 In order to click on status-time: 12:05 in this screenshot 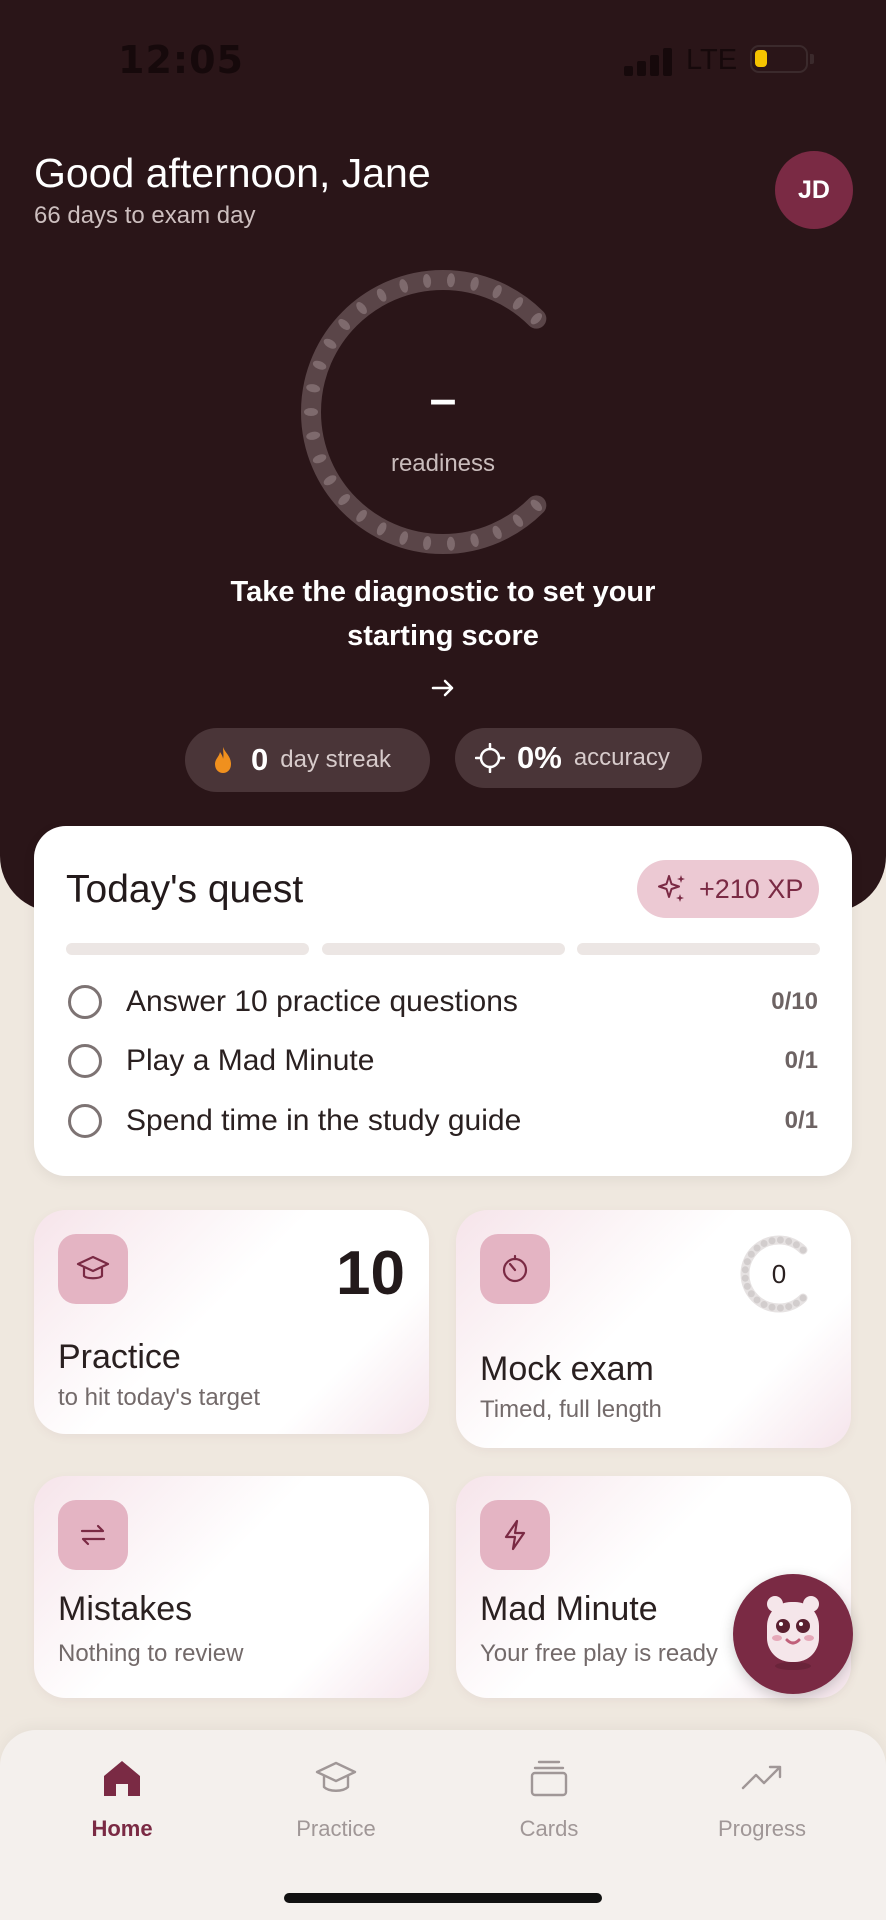, I will do `click(181, 60)`.